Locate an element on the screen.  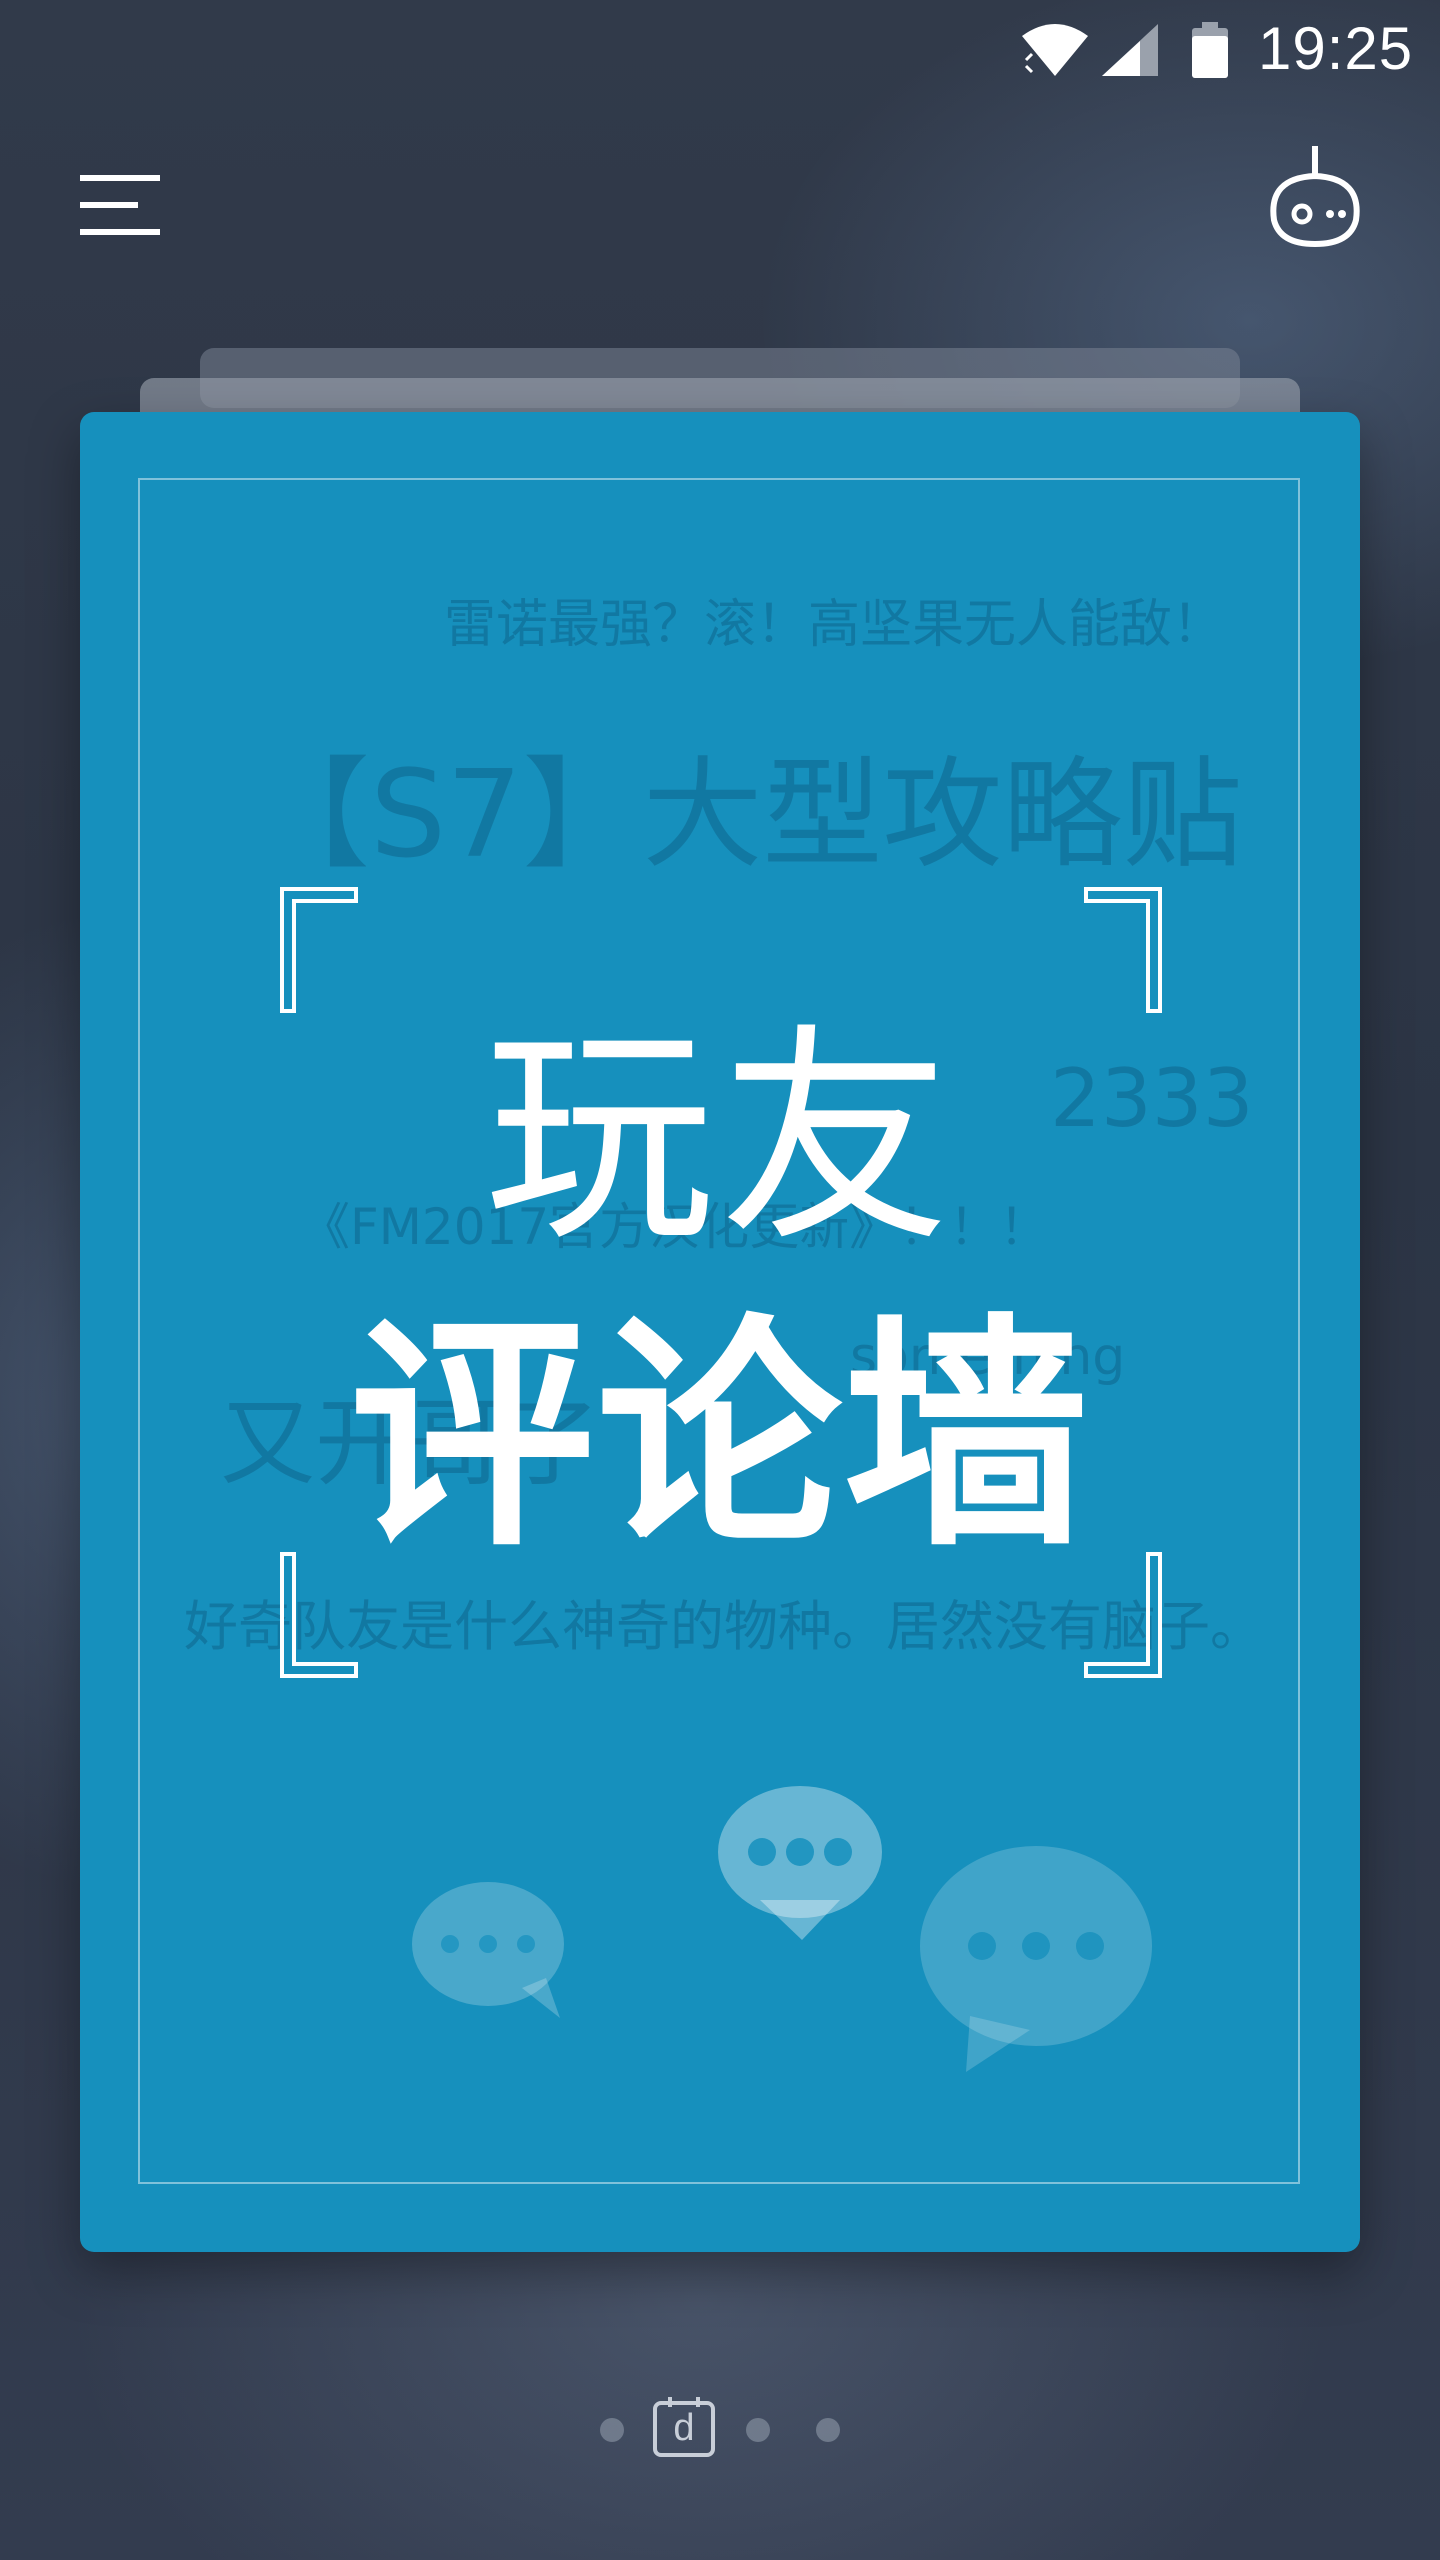
signal-icon is located at coordinates (1130, 50).